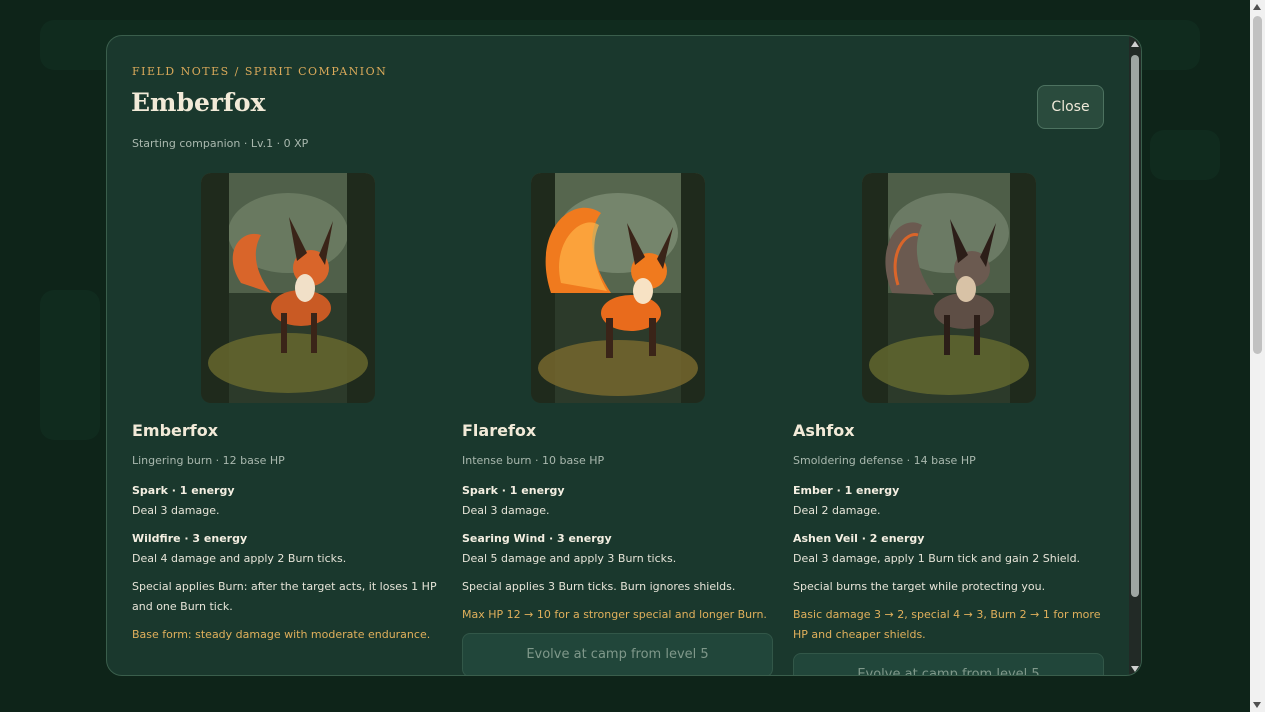  What do you see at coordinates (220, 143) in the screenshot?
I see `modal-subtitle: Starting companion · Lv.1 · 0 XP` at bounding box center [220, 143].